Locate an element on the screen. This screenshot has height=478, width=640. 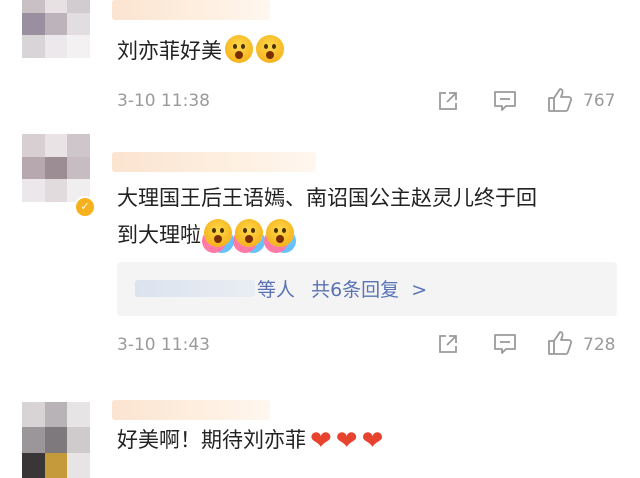
comment-body: 好美啊！期待刘亦菲 is located at coordinates (211, 440).